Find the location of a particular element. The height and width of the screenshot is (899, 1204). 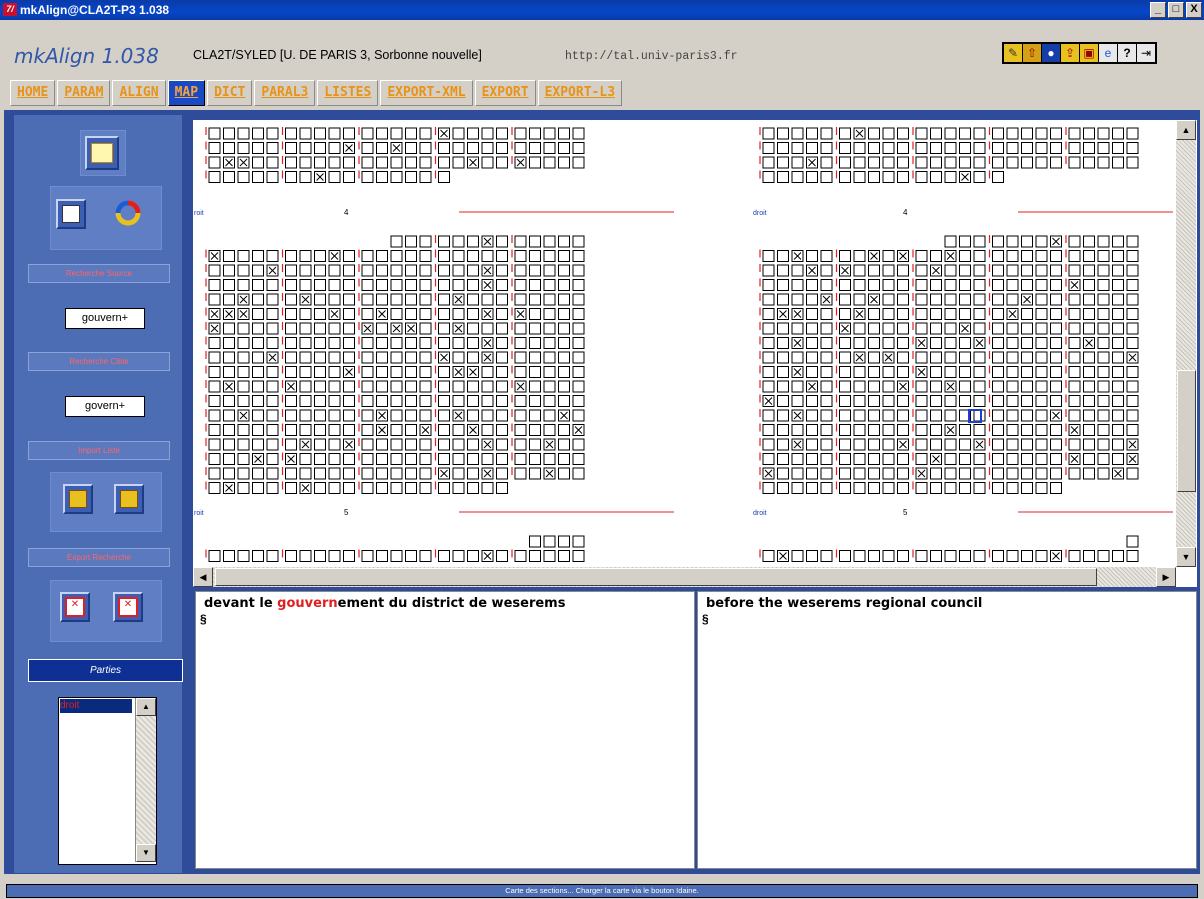

scroll-up-icon: ▲ is located at coordinates (146, 707).